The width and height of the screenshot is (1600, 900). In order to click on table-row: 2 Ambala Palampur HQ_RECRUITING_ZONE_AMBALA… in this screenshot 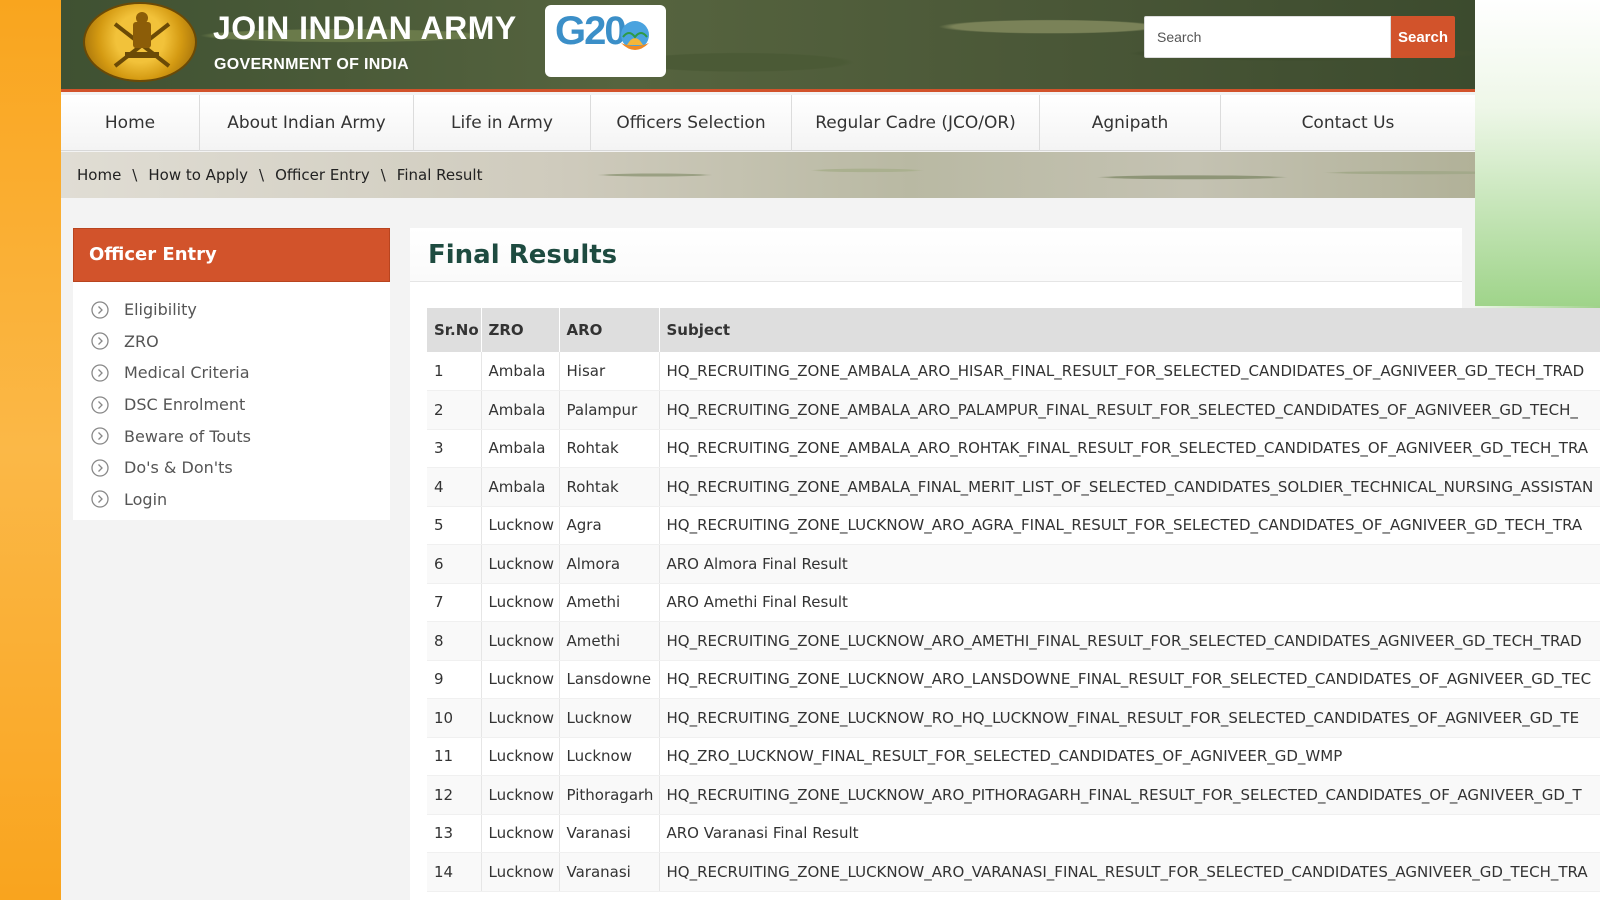, I will do `click(1013, 410)`.